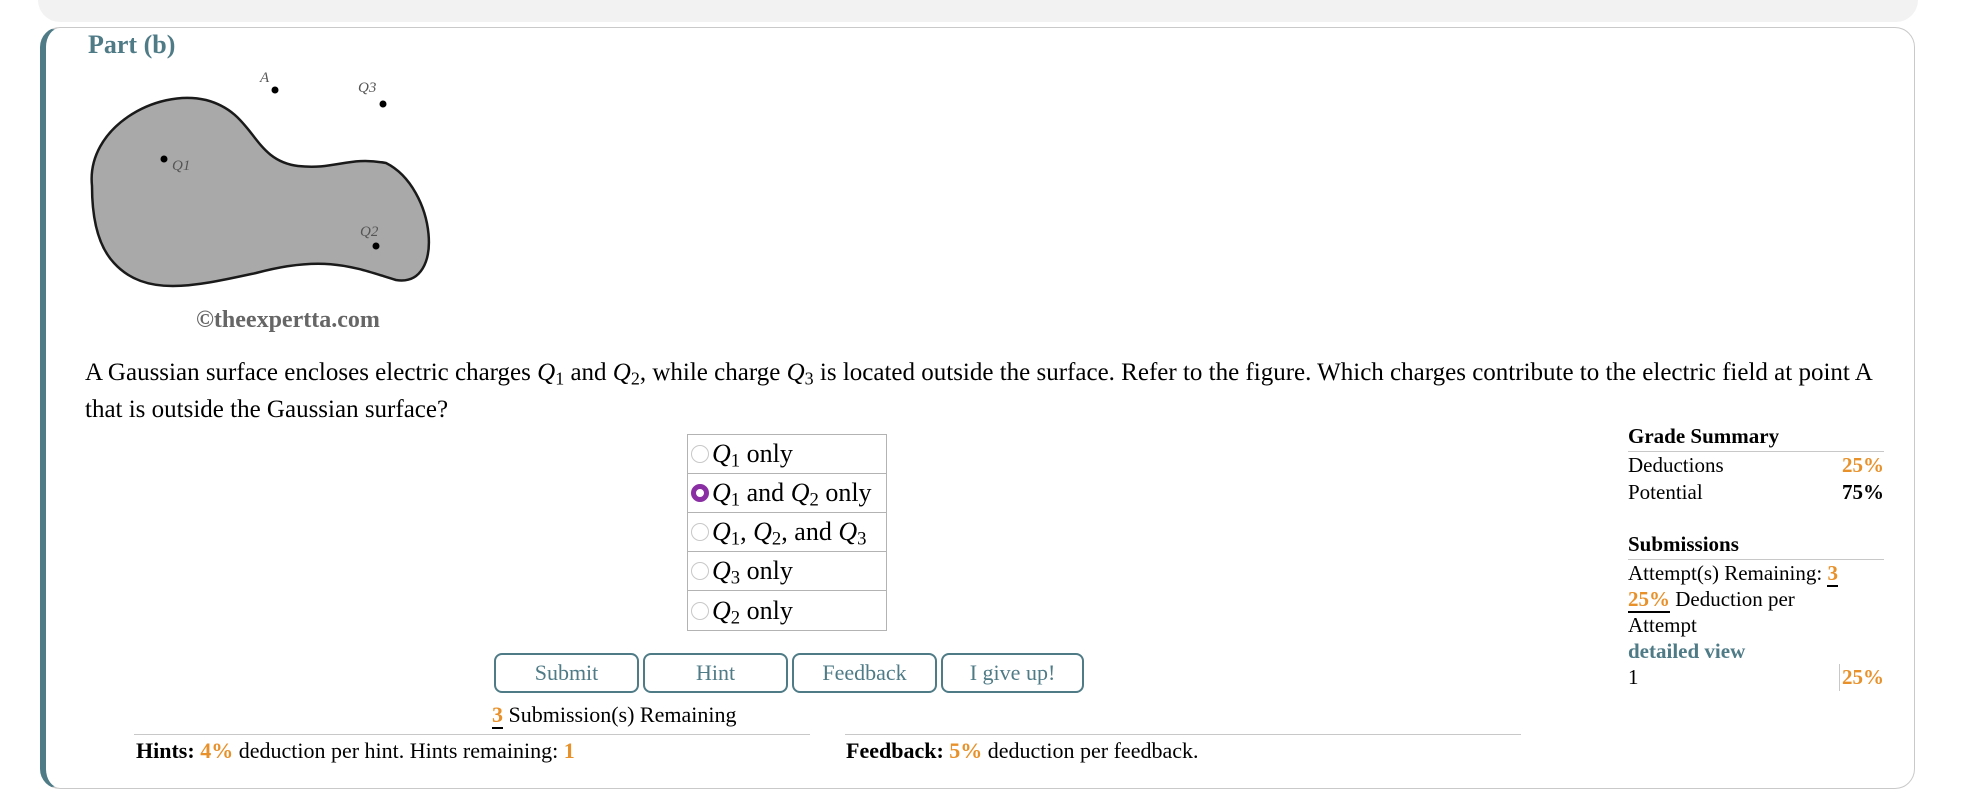 The width and height of the screenshot is (1976, 789). Describe the element at coordinates (752, 455) in the screenshot. I see `answer-choice-label: Q1 only` at that location.